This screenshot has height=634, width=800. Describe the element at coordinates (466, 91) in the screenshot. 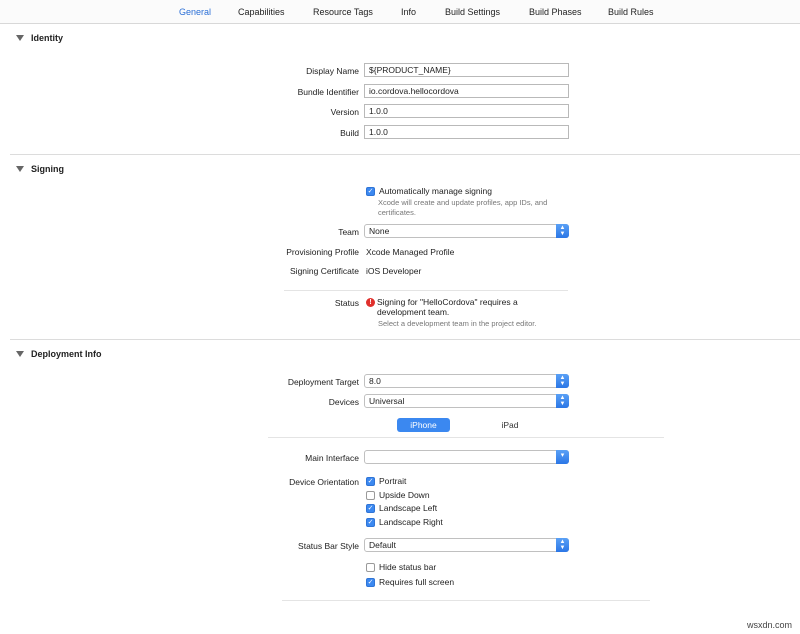

I see `bundle-identifier-field: io.cordova.hellocordova` at that location.